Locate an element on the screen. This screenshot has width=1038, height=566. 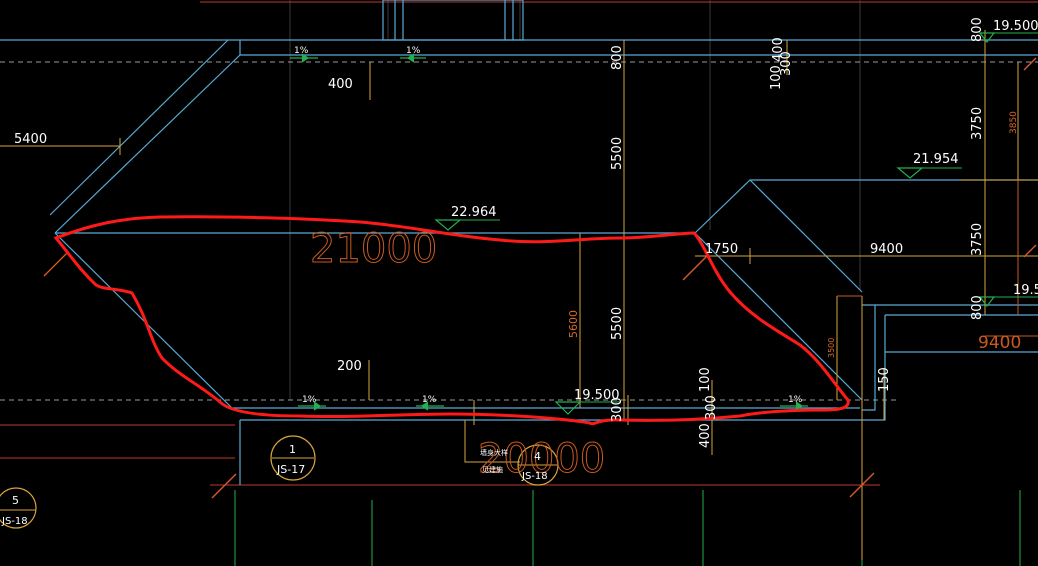
callout-number: 1 is located at coordinates (292, 449).